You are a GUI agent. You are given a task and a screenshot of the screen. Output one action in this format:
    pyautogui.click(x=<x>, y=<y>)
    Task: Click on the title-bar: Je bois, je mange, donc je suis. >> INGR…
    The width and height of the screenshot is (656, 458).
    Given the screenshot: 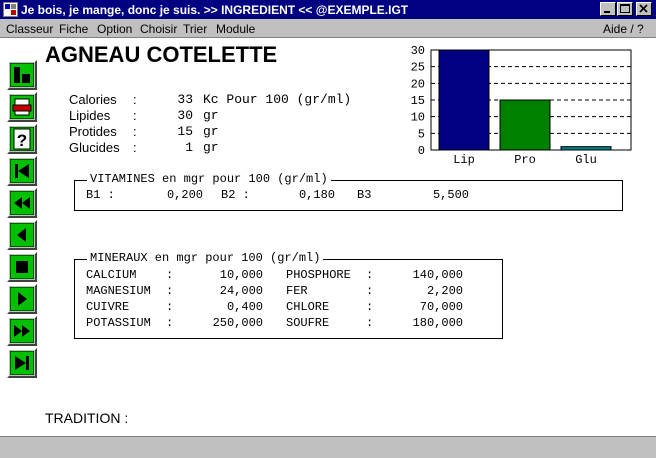 What is the action you would take?
    pyautogui.click(x=328, y=9)
    